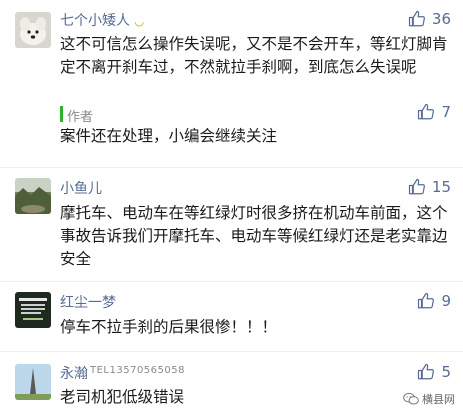 The image size is (463, 415). I want to click on author-label: 作者, so click(80, 117).